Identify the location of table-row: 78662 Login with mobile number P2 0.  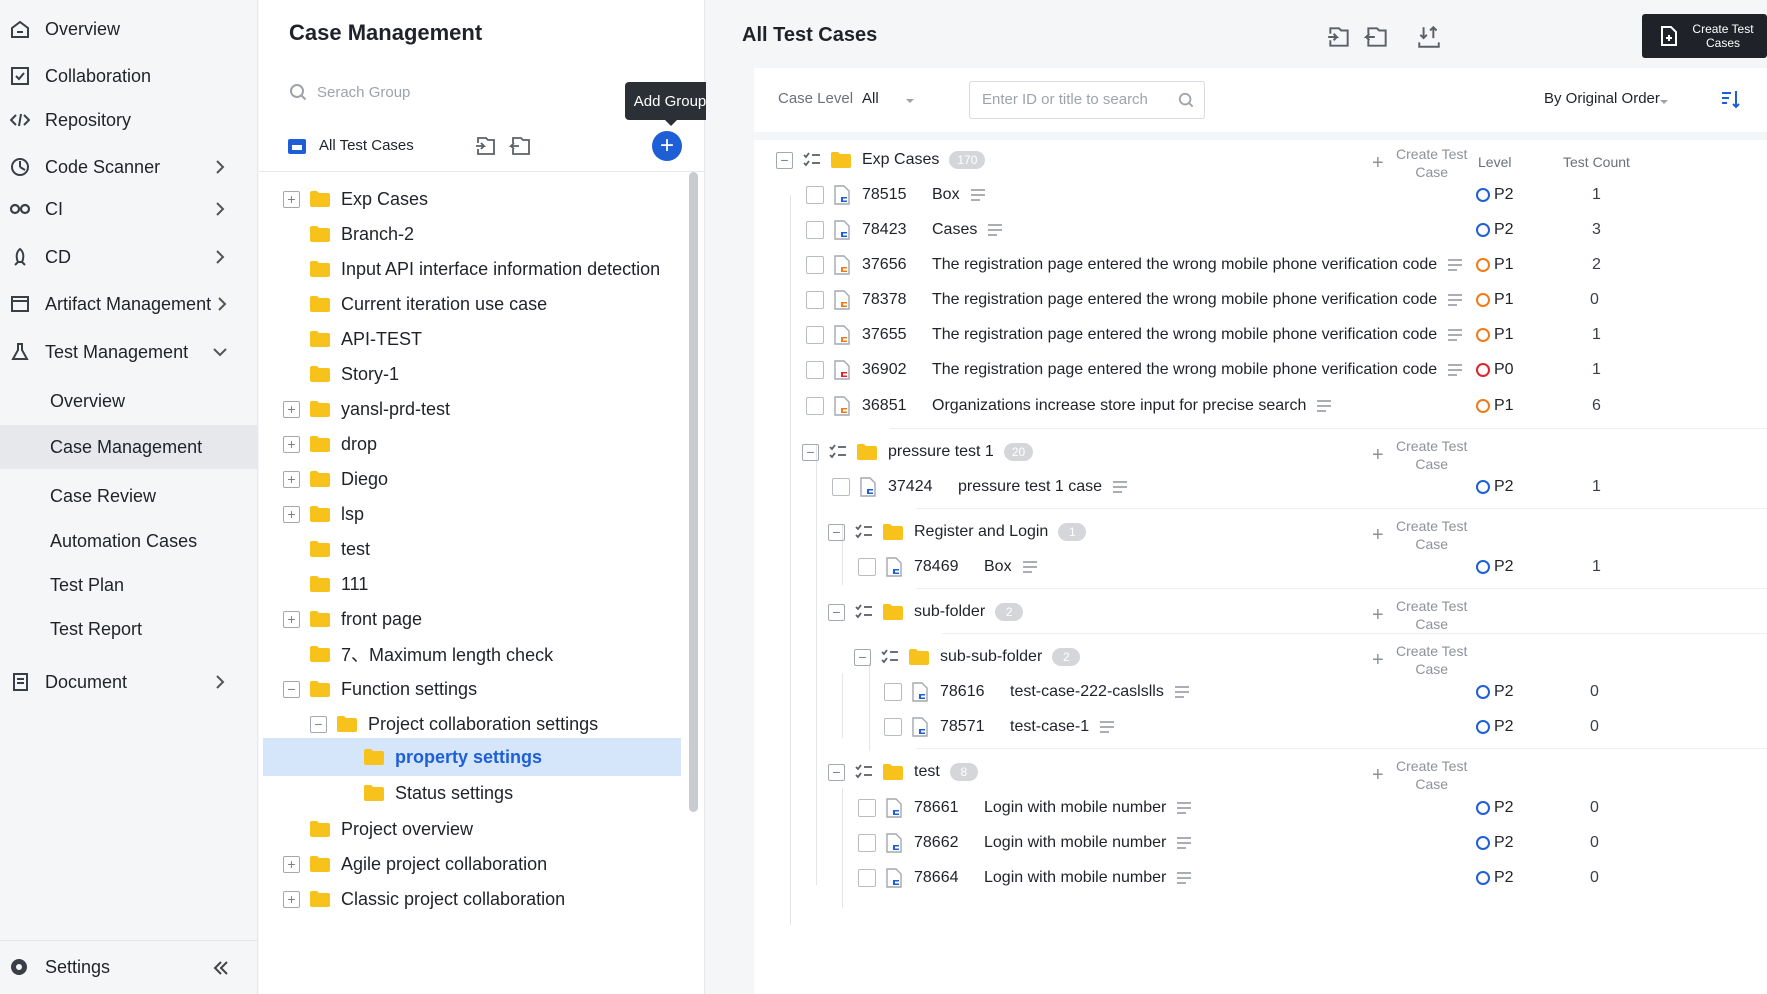
(1260, 843).